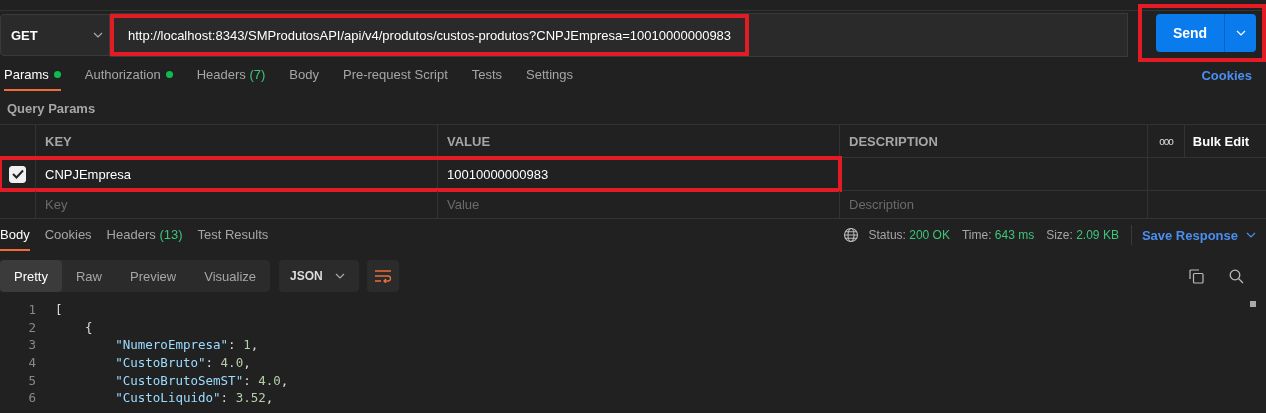  What do you see at coordinates (909, 235) in the screenshot?
I see `response-stat: Status: 200 OK` at bounding box center [909, 235].